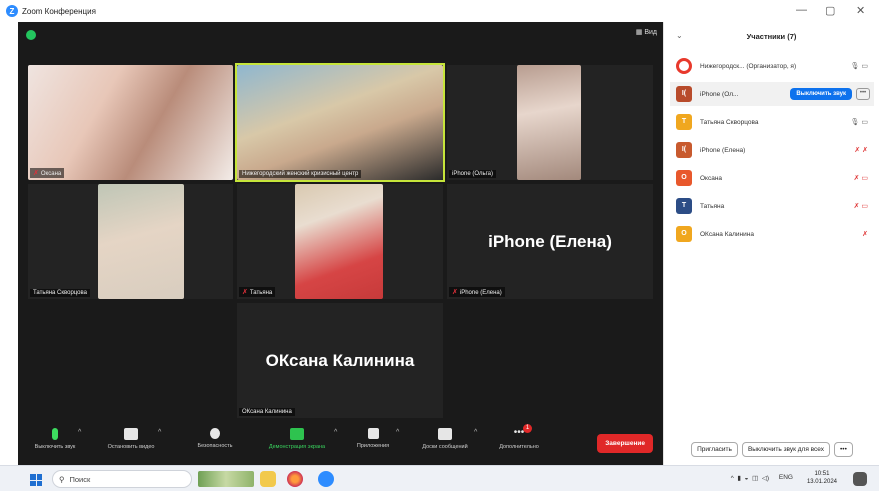 This screenshot has height=491, width=879. What do you see at coordinates (772, 94) in the screenshot?
I see `participant-row: I( iPhone (Ол... Выключить звук •••` at bounding box center [772, 94].